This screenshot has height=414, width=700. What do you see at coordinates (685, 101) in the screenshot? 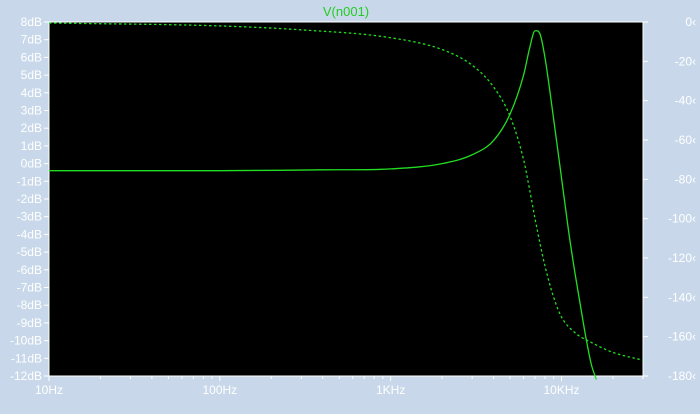
I see `y2-tick-label: -40‹` at bounding box center [685, 101].